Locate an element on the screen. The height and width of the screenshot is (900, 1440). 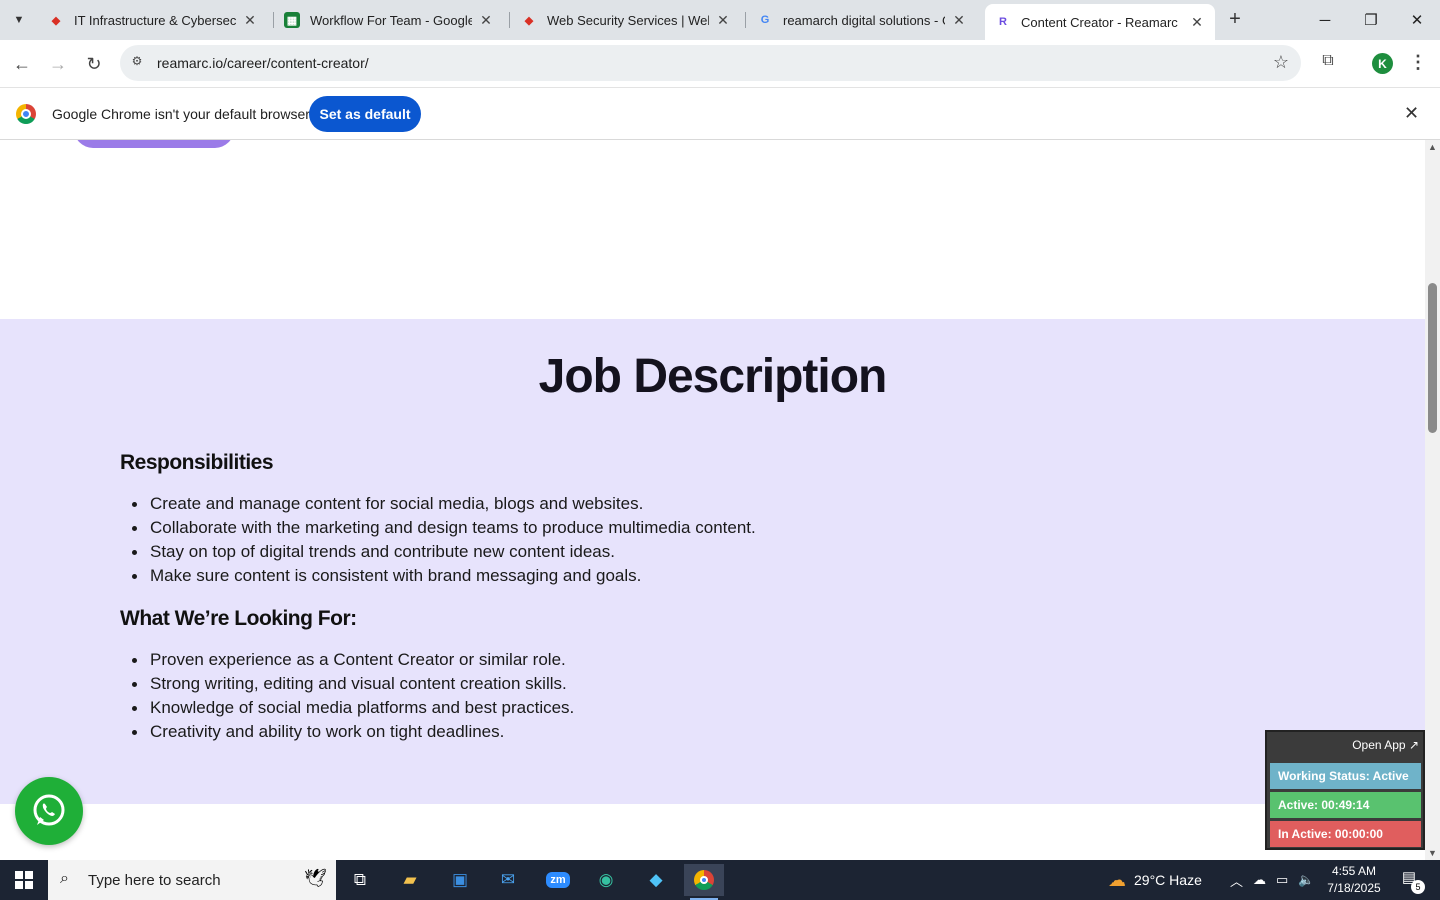
responsibilities-heading: Responsibilities is located at coordinates (197, 462).